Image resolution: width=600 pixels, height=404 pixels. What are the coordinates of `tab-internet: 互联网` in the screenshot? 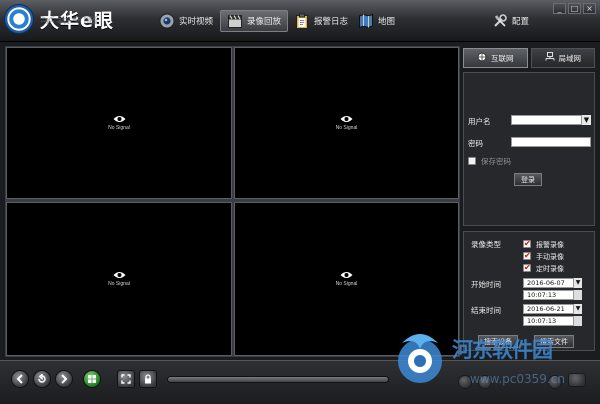 It's located at (495, 58).